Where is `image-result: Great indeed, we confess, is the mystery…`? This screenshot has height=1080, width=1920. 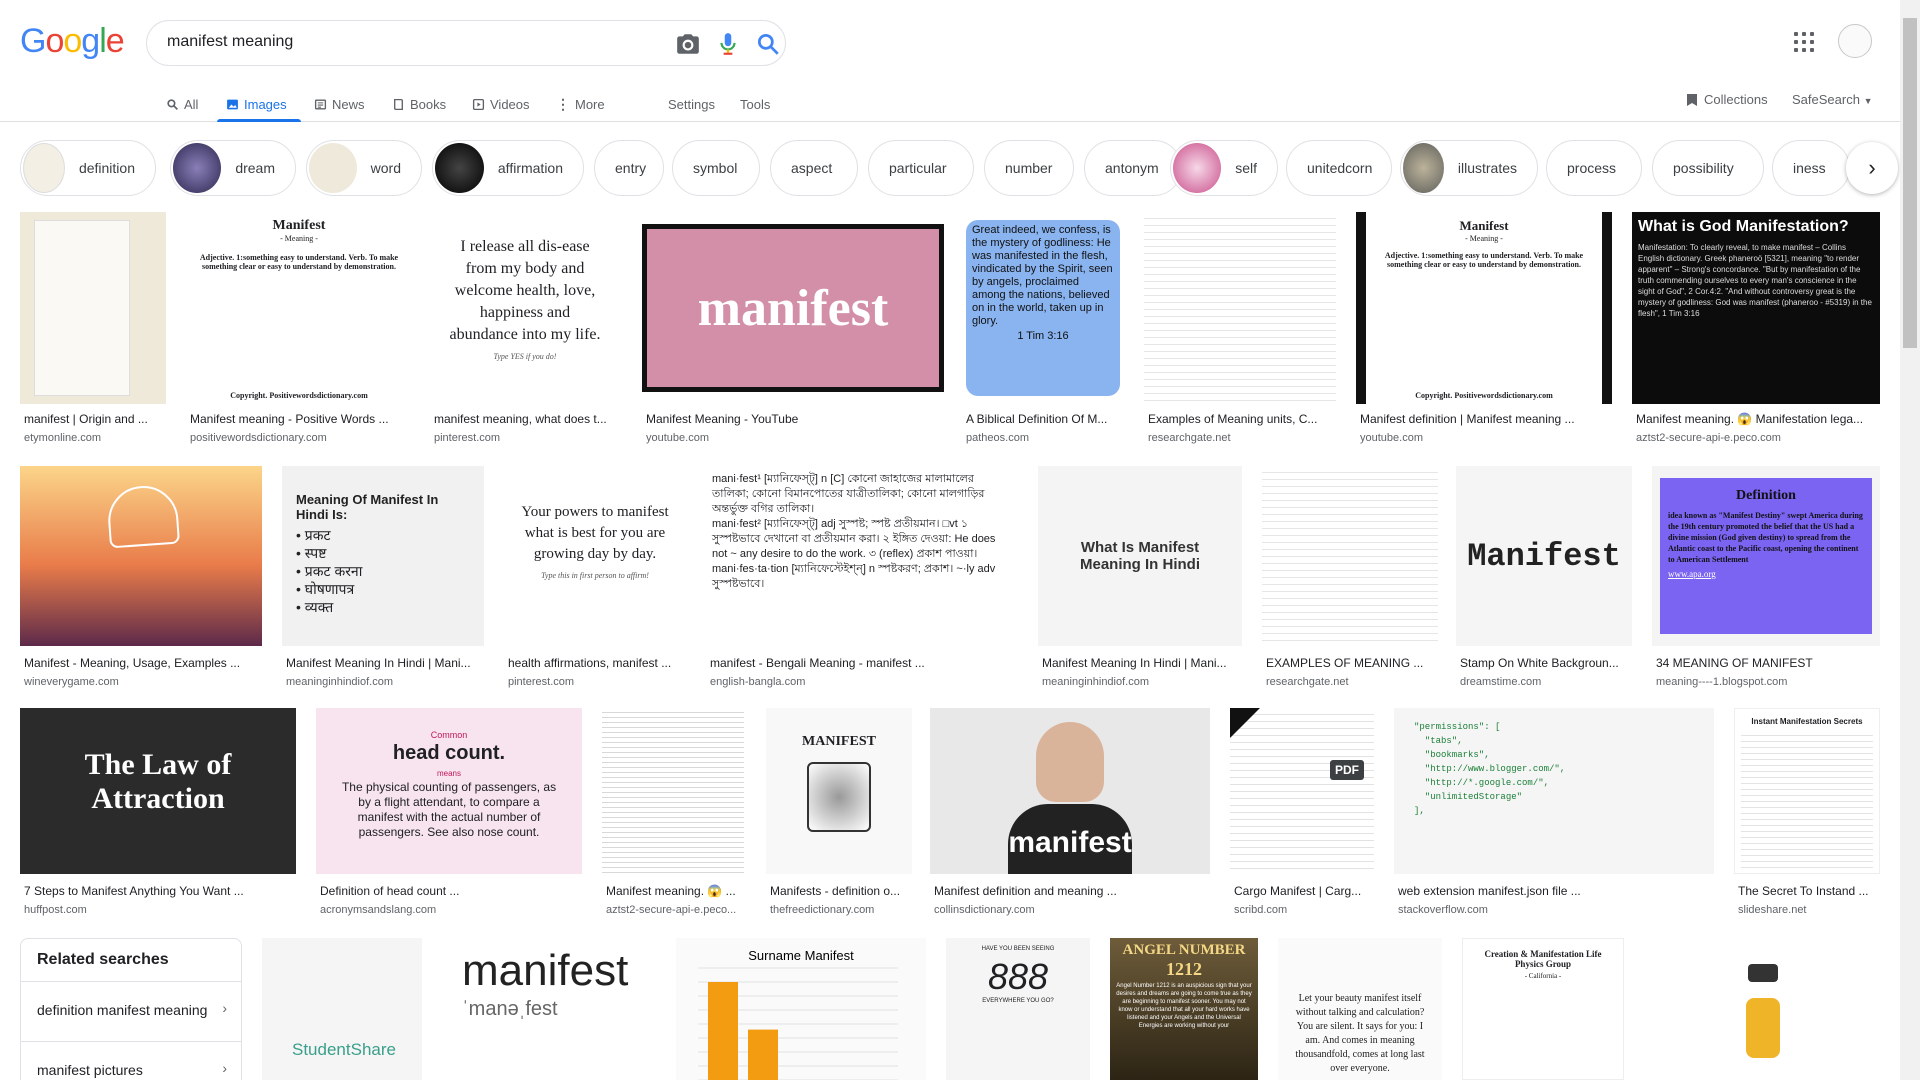
image-result: Great indeed, we confess, is the mystery… is located at coordinates (1043, 330).